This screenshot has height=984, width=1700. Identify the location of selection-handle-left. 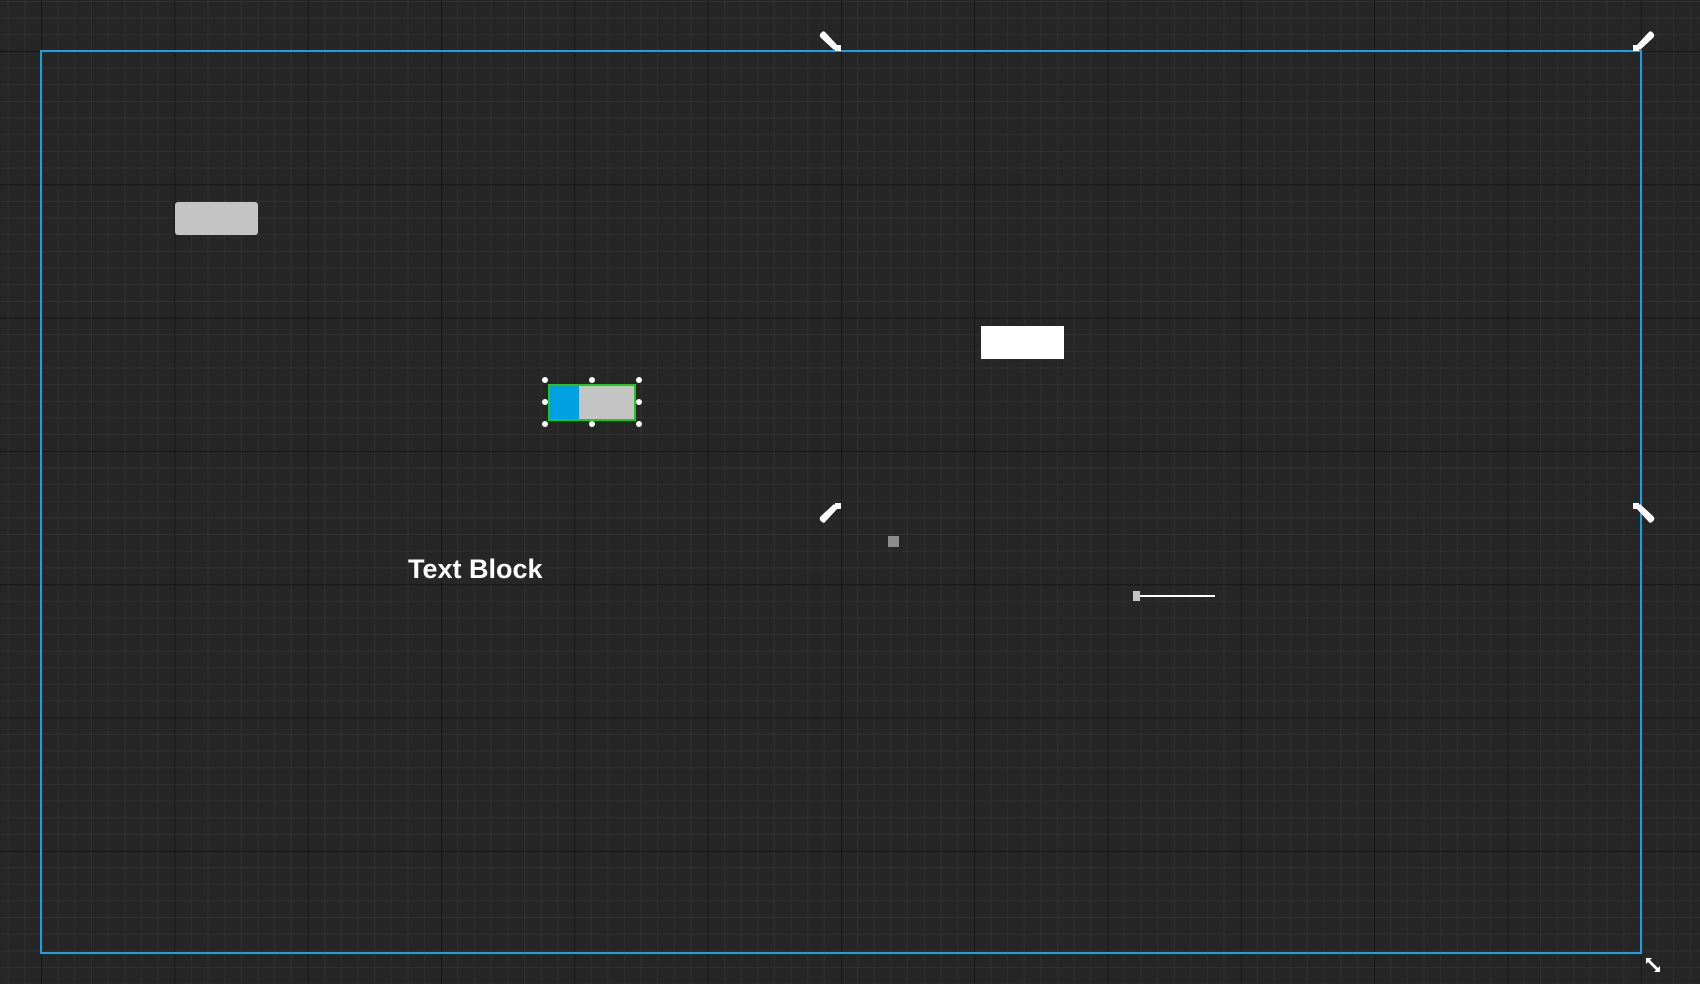
(545, 402).